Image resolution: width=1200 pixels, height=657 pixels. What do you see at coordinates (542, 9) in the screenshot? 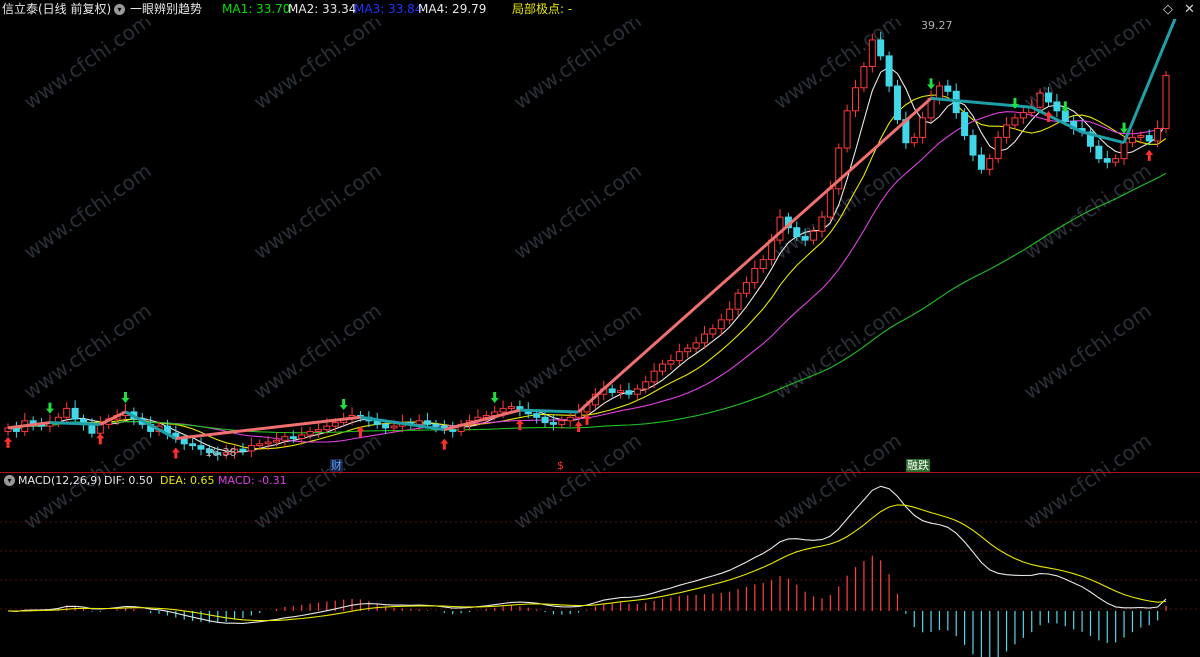
I see `local-extreme-label: 局部极点: -` at bounding box center [542, 9].